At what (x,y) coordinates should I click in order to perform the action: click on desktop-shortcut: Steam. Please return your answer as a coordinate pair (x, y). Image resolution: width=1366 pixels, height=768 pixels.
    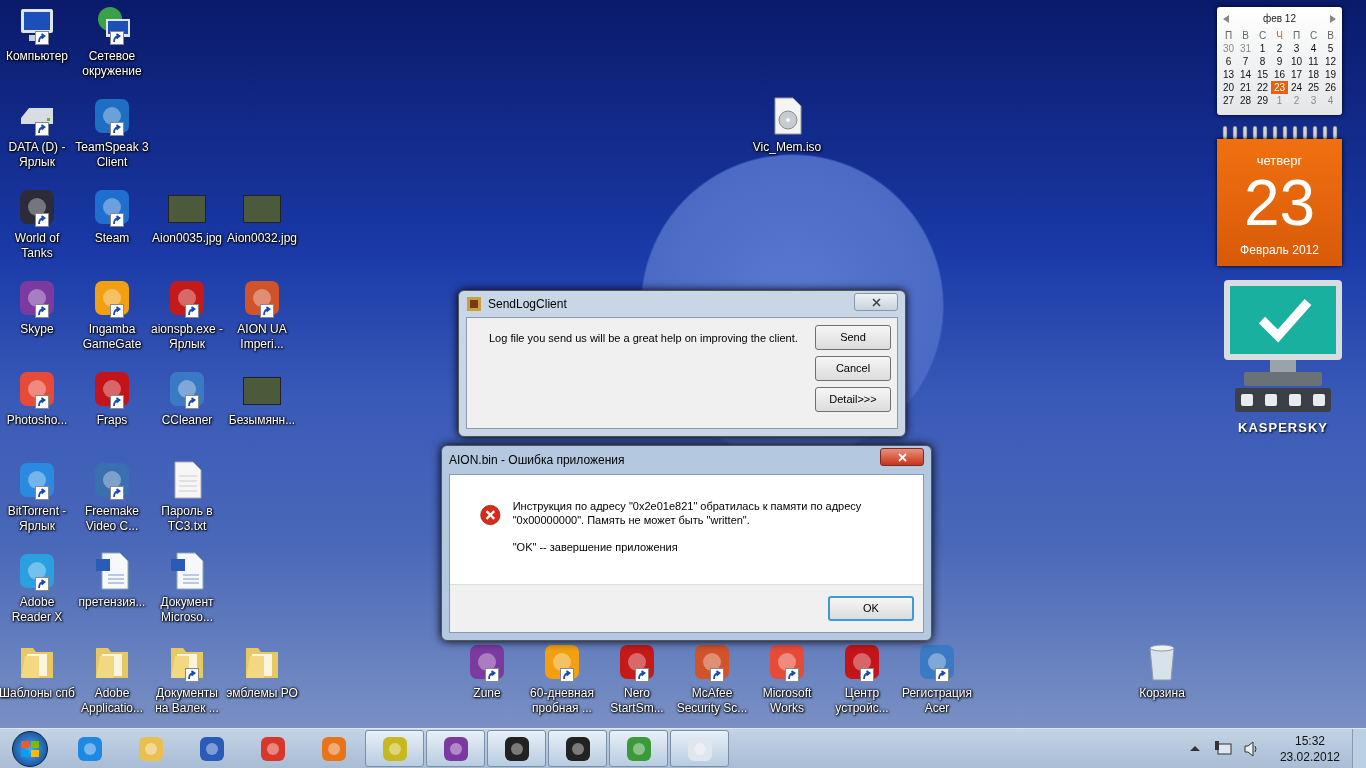
    Looking at the image, I should click on (112, 216).